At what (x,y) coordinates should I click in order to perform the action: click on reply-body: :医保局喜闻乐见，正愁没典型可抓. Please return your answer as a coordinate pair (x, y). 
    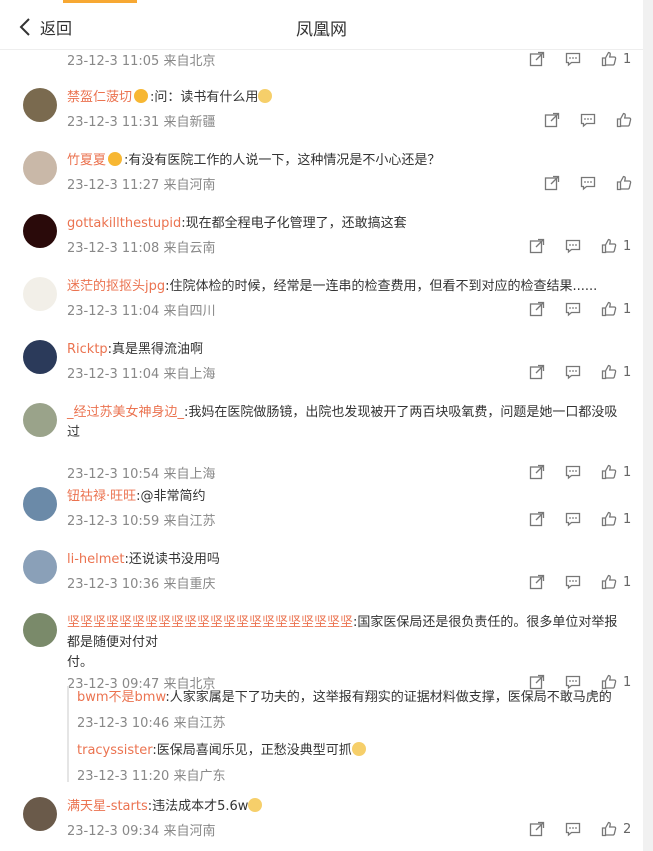
    Looking at the image, I should click on (252, 750).